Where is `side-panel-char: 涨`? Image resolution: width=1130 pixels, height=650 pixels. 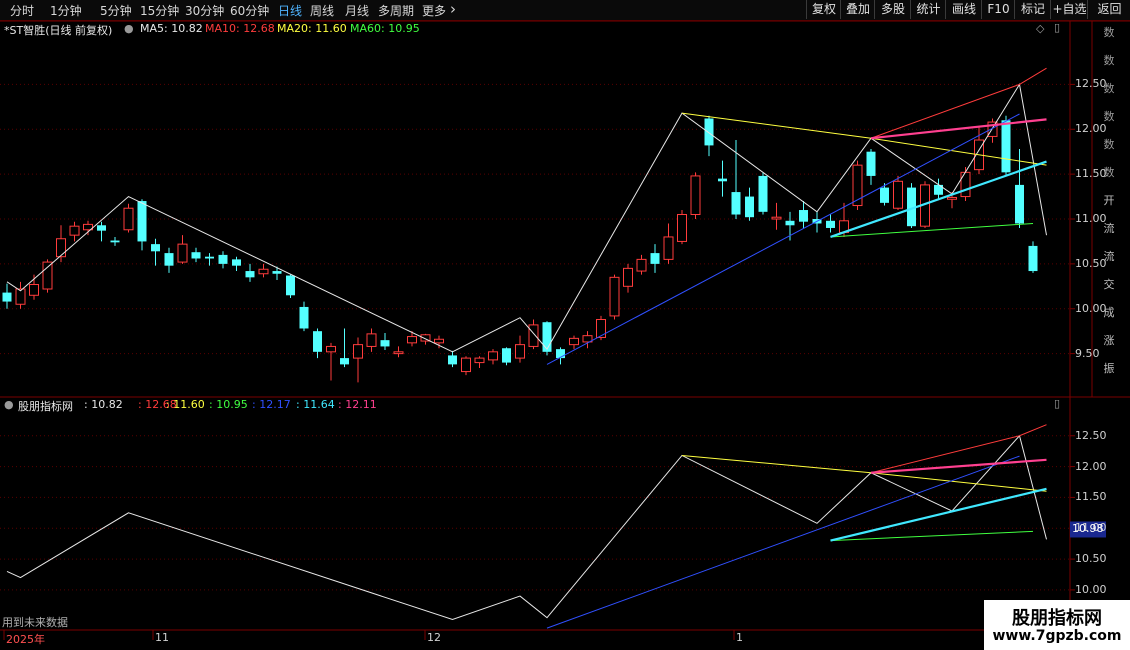 side-panel-char: 涨 is located at coordinates (1109, 340).